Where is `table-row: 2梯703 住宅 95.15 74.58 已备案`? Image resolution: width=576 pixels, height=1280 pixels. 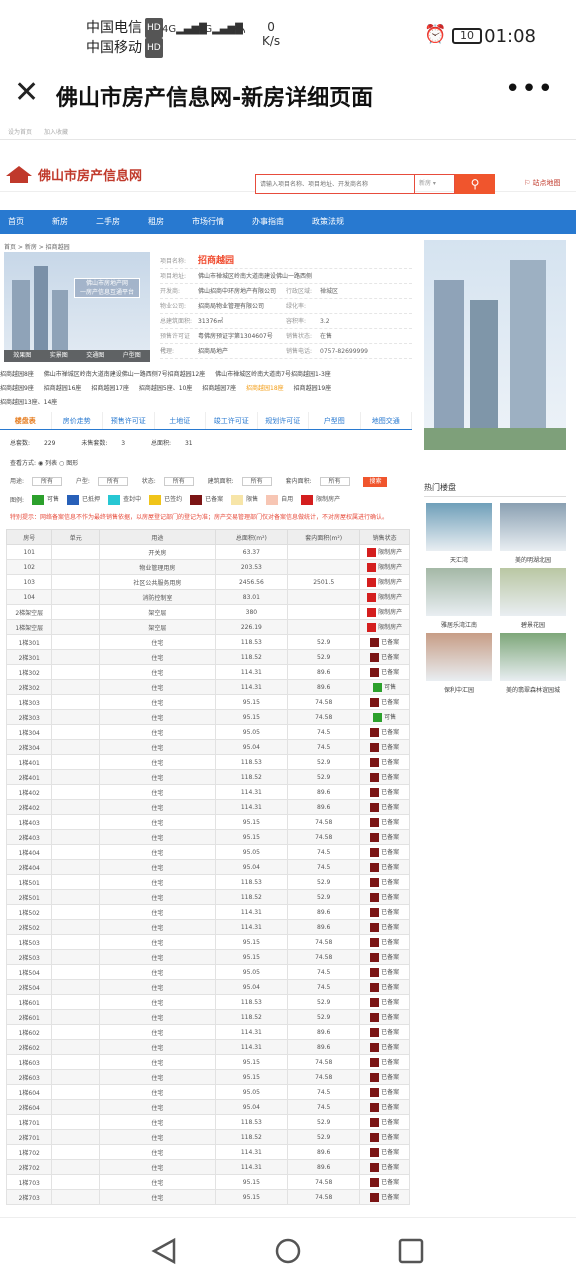
table-row: 2梯703 住宅 95.15 74.58 已备案 is located at coordinates (207, 1197).